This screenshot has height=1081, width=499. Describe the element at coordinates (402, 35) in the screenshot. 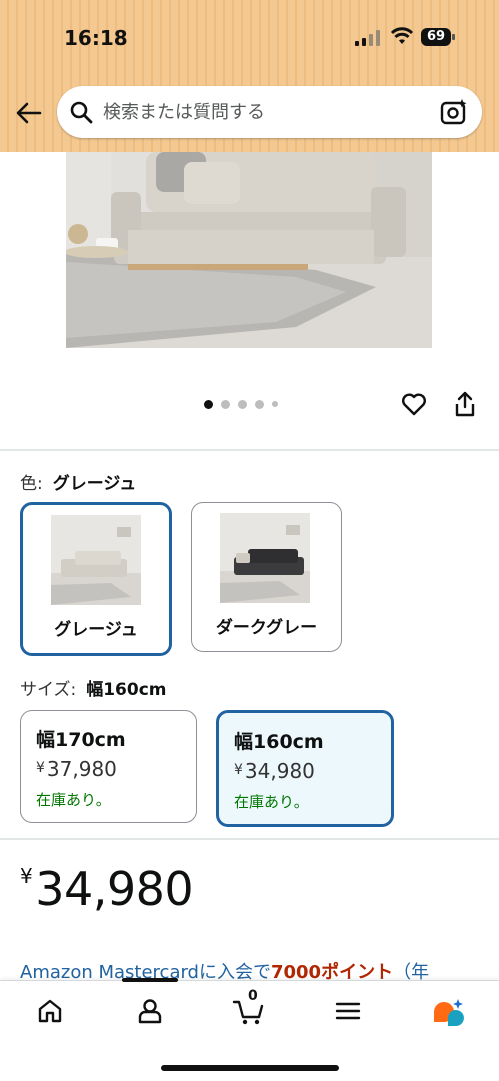

I see `wifi-icon` at that location.